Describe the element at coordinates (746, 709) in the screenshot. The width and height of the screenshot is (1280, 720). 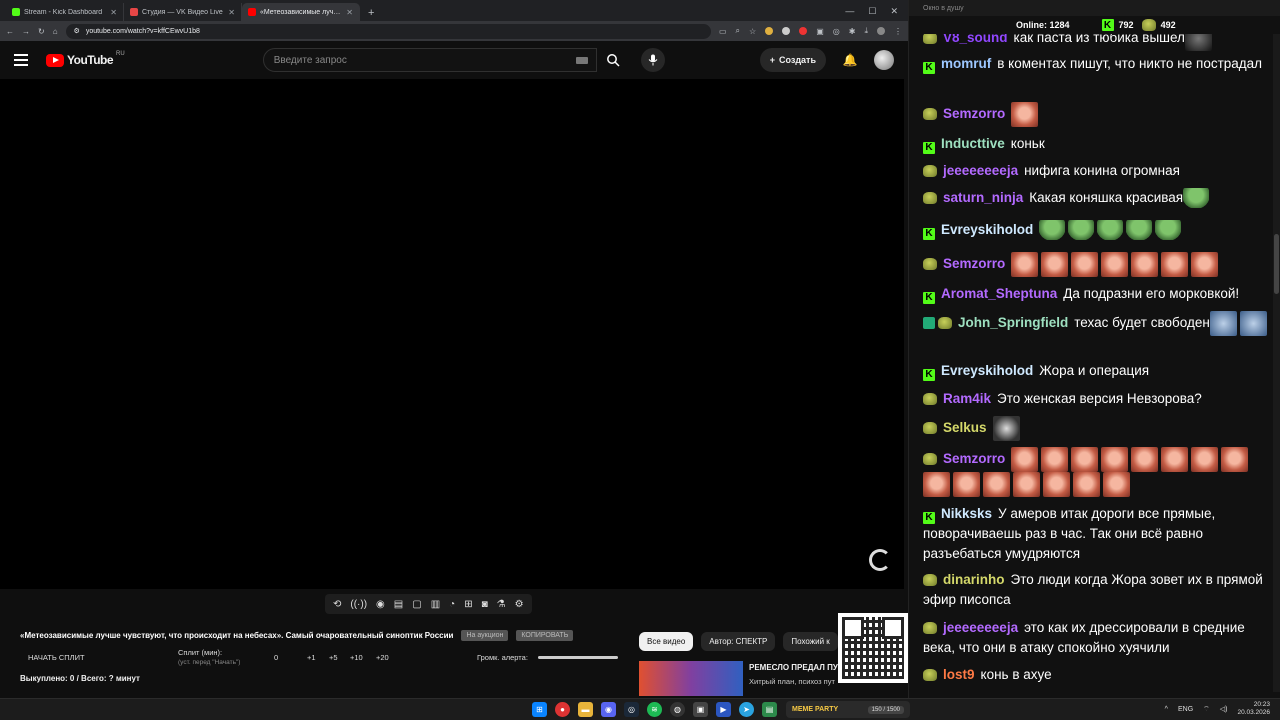
I see `telegram-icon: ➤` at that location.